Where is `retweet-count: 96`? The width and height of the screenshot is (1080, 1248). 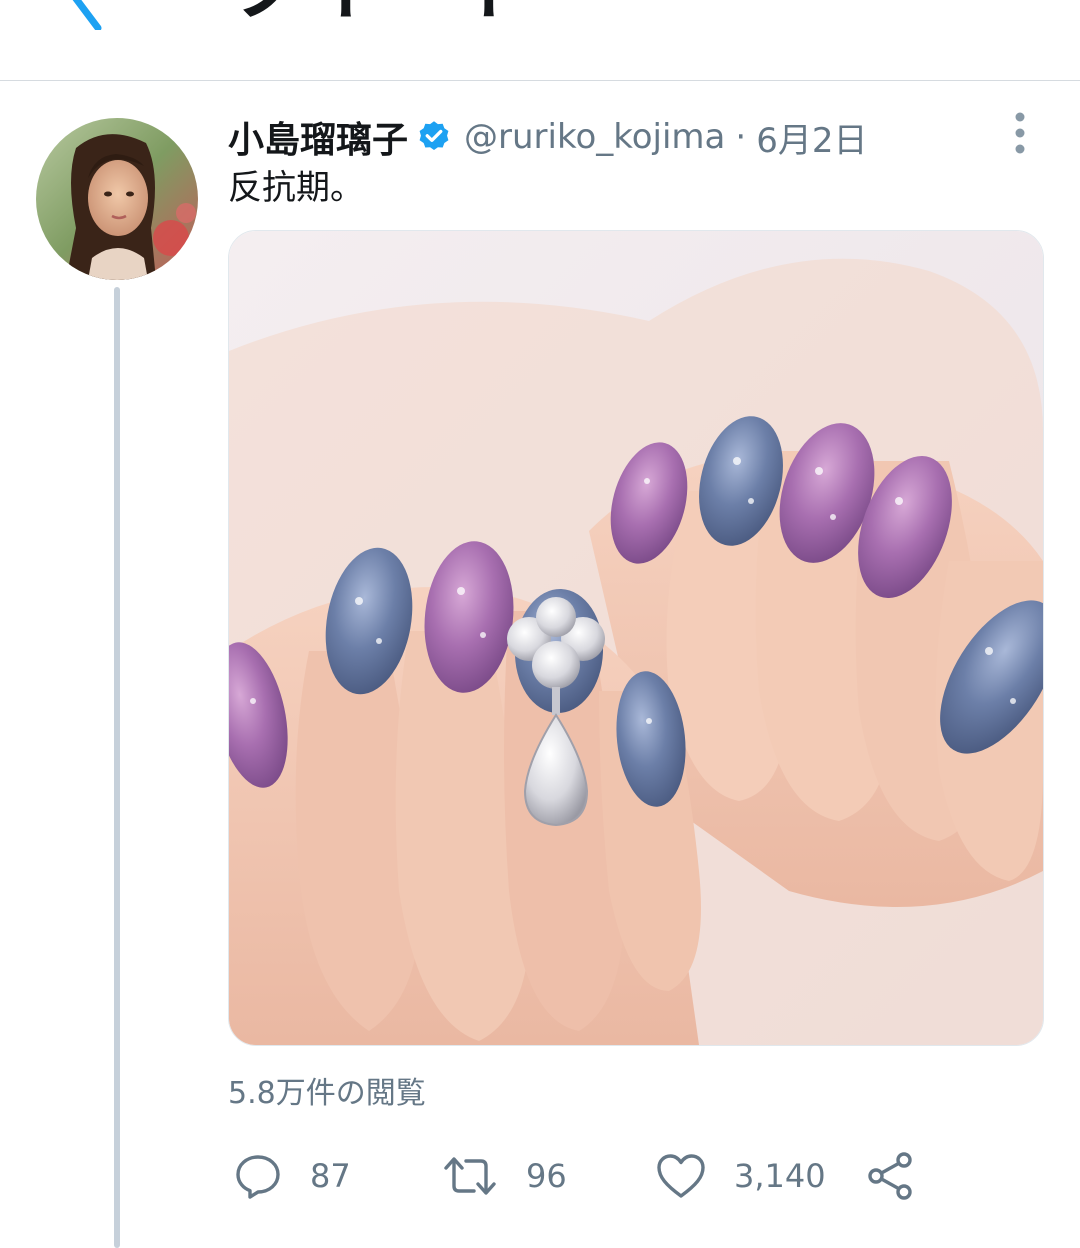 retweet-count: 96 is located at coordinates (546, 1176).